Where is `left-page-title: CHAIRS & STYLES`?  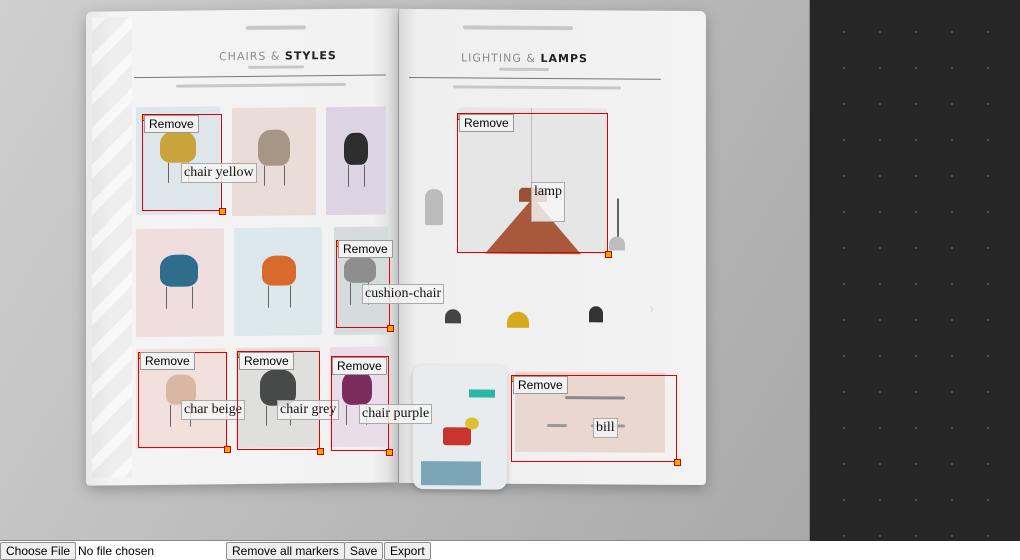 left-page-title: CHAIRS & STYLES is located at coordinates (278, 56).